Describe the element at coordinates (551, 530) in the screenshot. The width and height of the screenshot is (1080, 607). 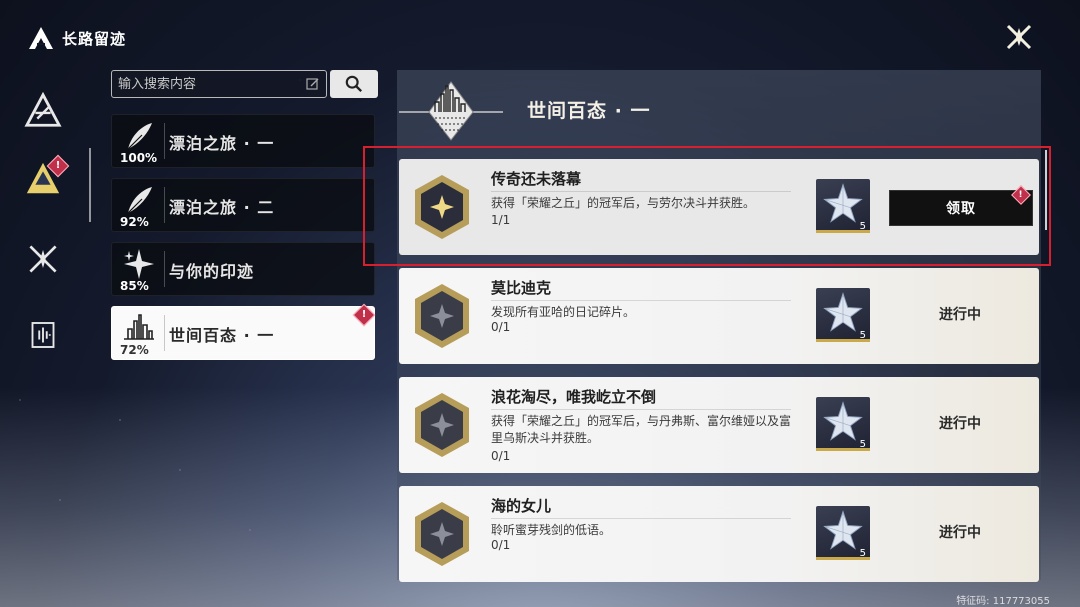
I see `achievement-description: 聆听蜜芽残剑的低语。` at that location.